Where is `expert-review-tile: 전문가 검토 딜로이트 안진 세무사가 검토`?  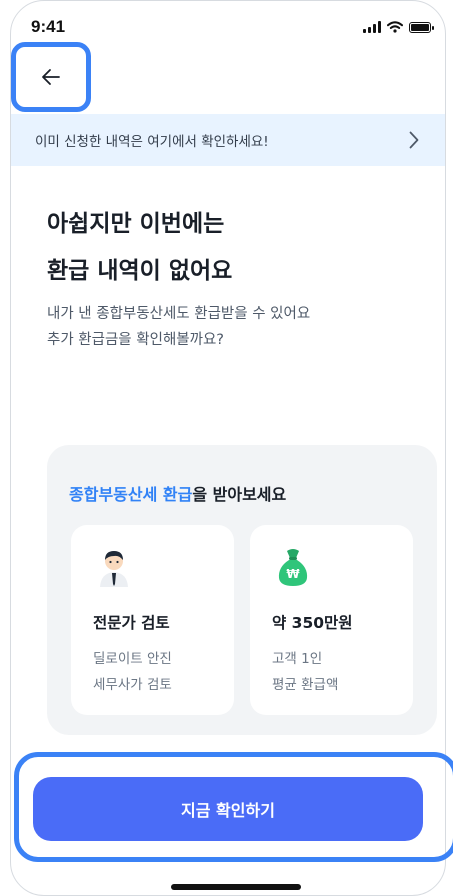
expert-review-tile: 전문가 검토 딜로이트 안진 세무사가 검토 is located at coordinates (152, 620).